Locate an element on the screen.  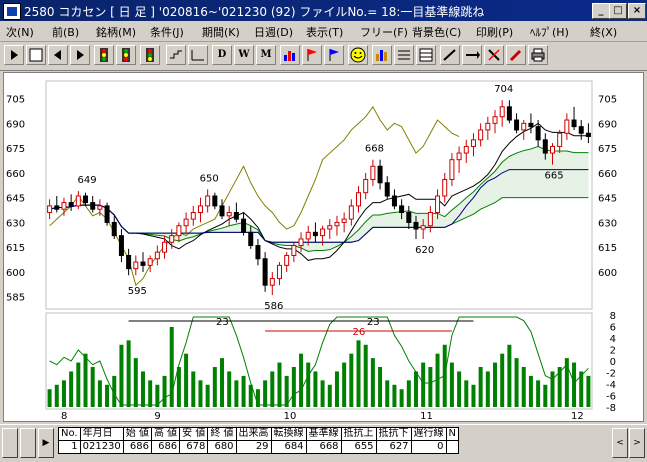
scroll-right-button: > is located at coordinates (637, 443).